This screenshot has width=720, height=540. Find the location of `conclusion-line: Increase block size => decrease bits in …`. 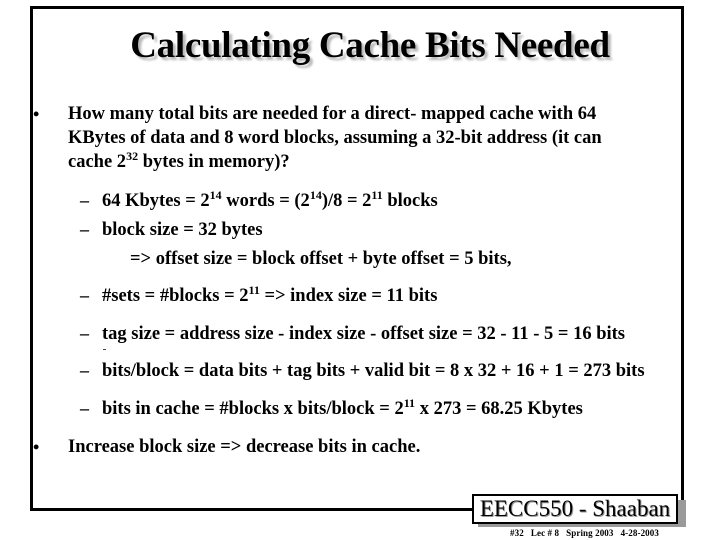

conclusion-line: Increase block size => decrease bits in … is located at coordinates (244, 447).